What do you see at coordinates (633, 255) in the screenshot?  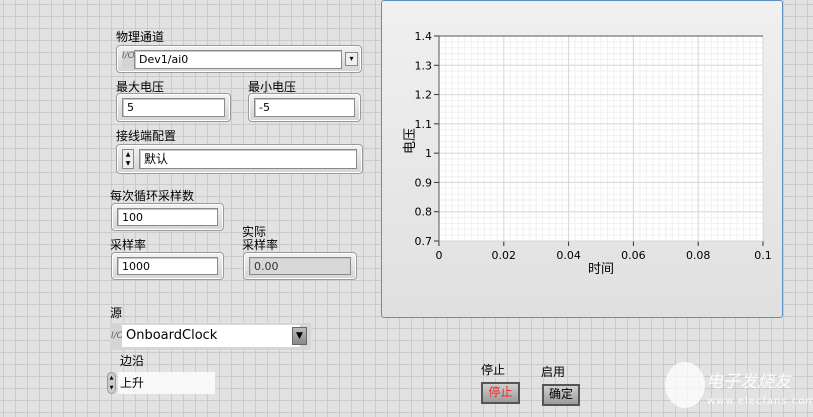 I see `x-tick-label: 0.06` at bounding box center [633, 255].